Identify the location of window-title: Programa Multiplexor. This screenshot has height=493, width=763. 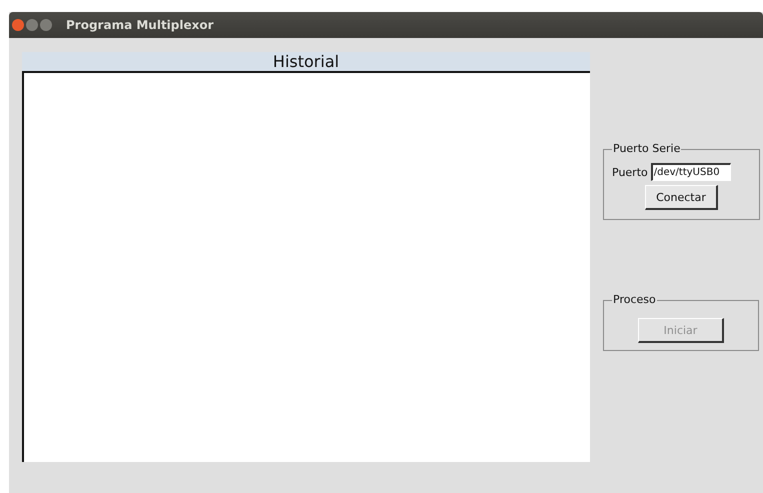
(140, 25).